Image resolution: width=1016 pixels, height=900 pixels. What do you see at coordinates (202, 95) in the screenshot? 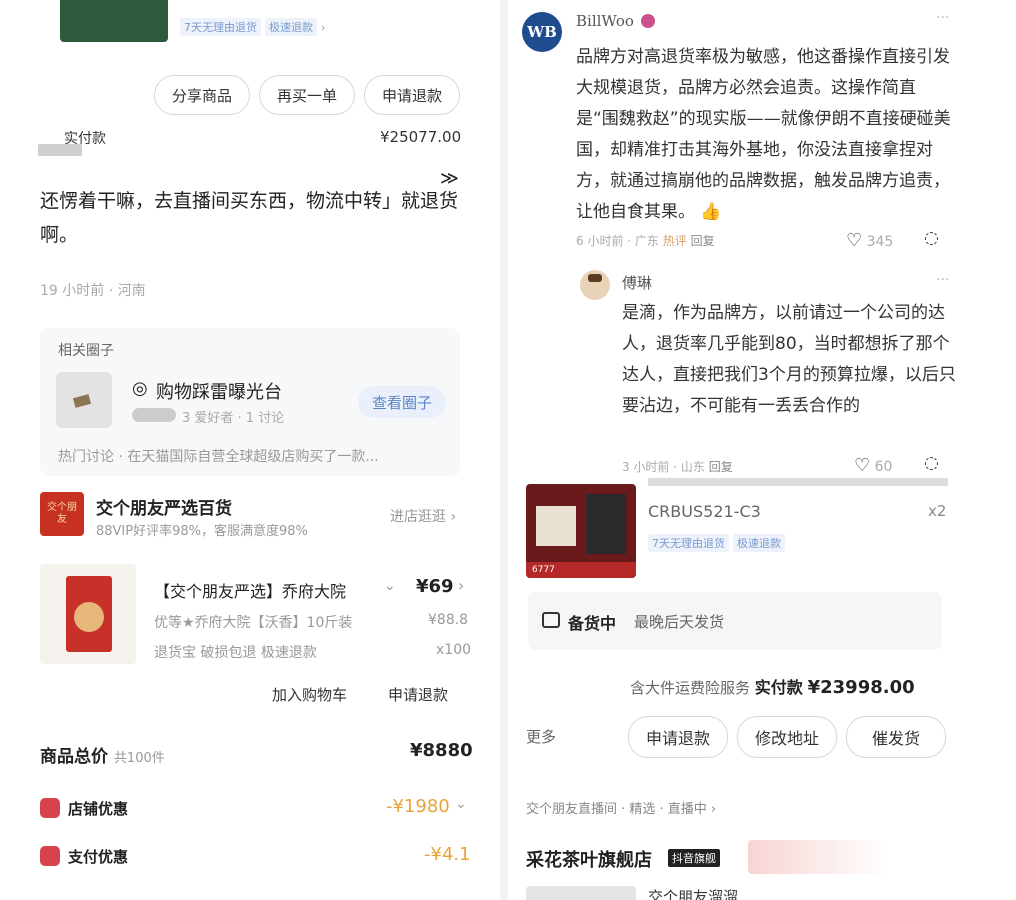
I see `share-button: 分享商品` at bounding box center [202, 95].